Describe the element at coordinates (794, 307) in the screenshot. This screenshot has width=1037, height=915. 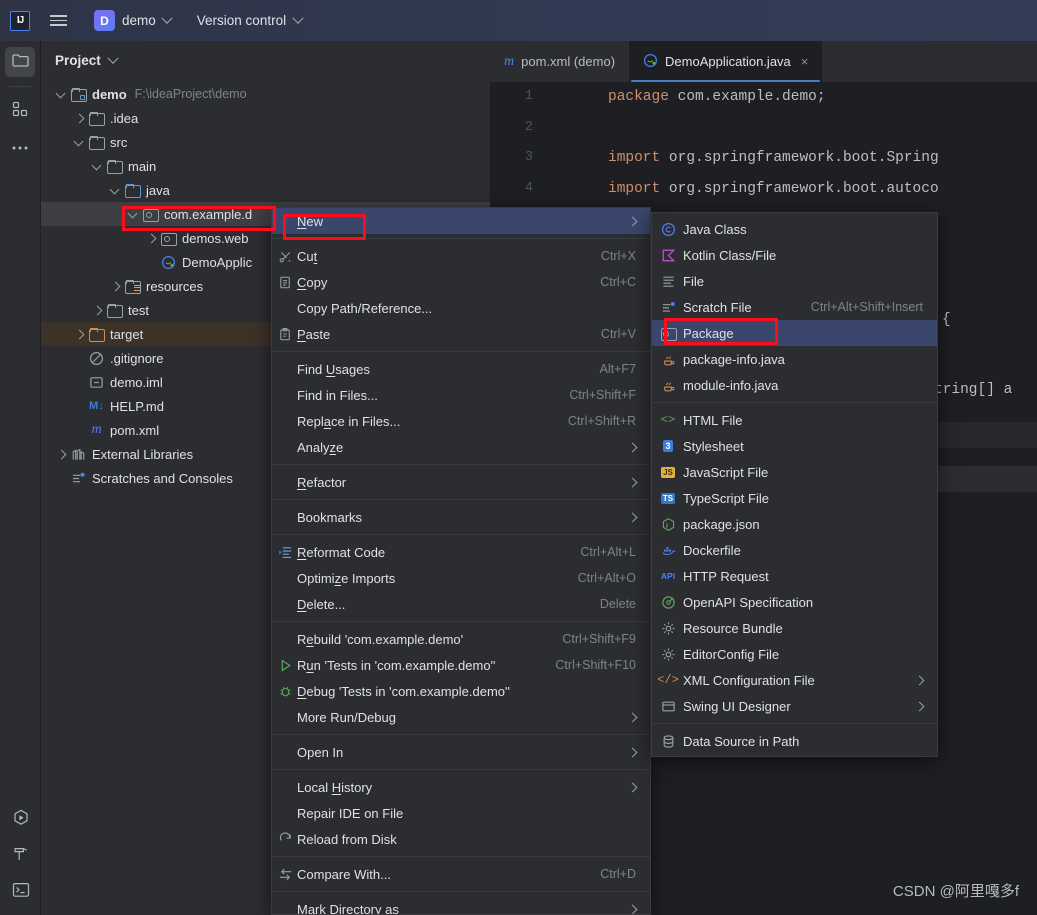
I see `menu-item: Scratch File Ctrl+Alt+Shift+Insert` at that location.